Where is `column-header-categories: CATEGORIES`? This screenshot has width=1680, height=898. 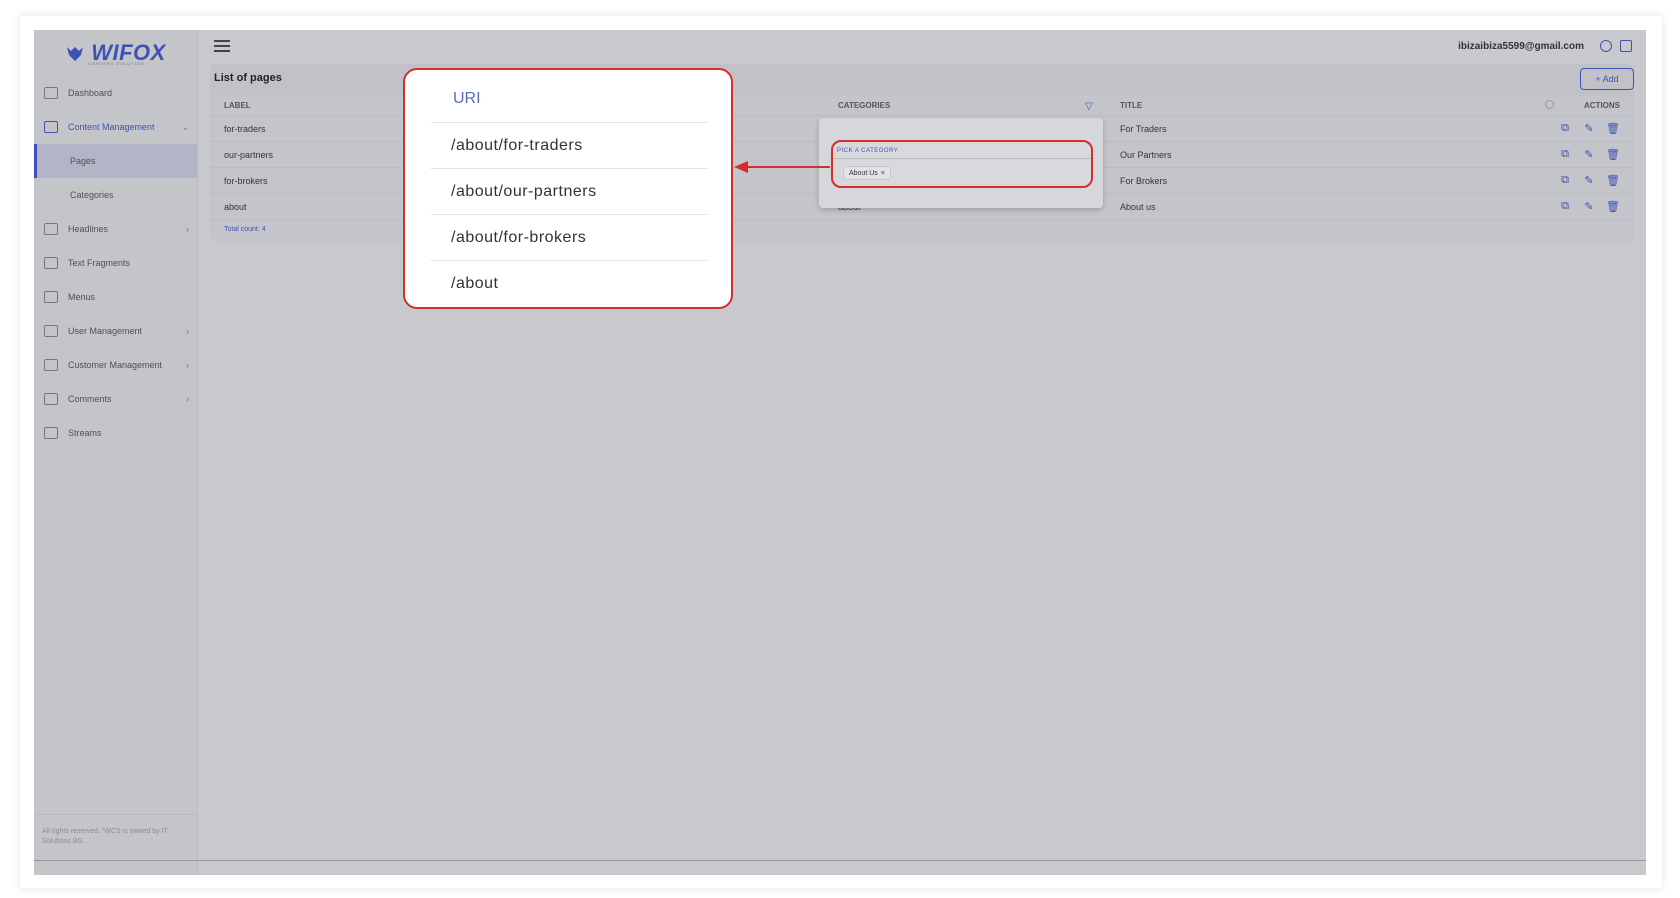
column-header-categories: CATEGORIES is located at coordinates (864, 105).